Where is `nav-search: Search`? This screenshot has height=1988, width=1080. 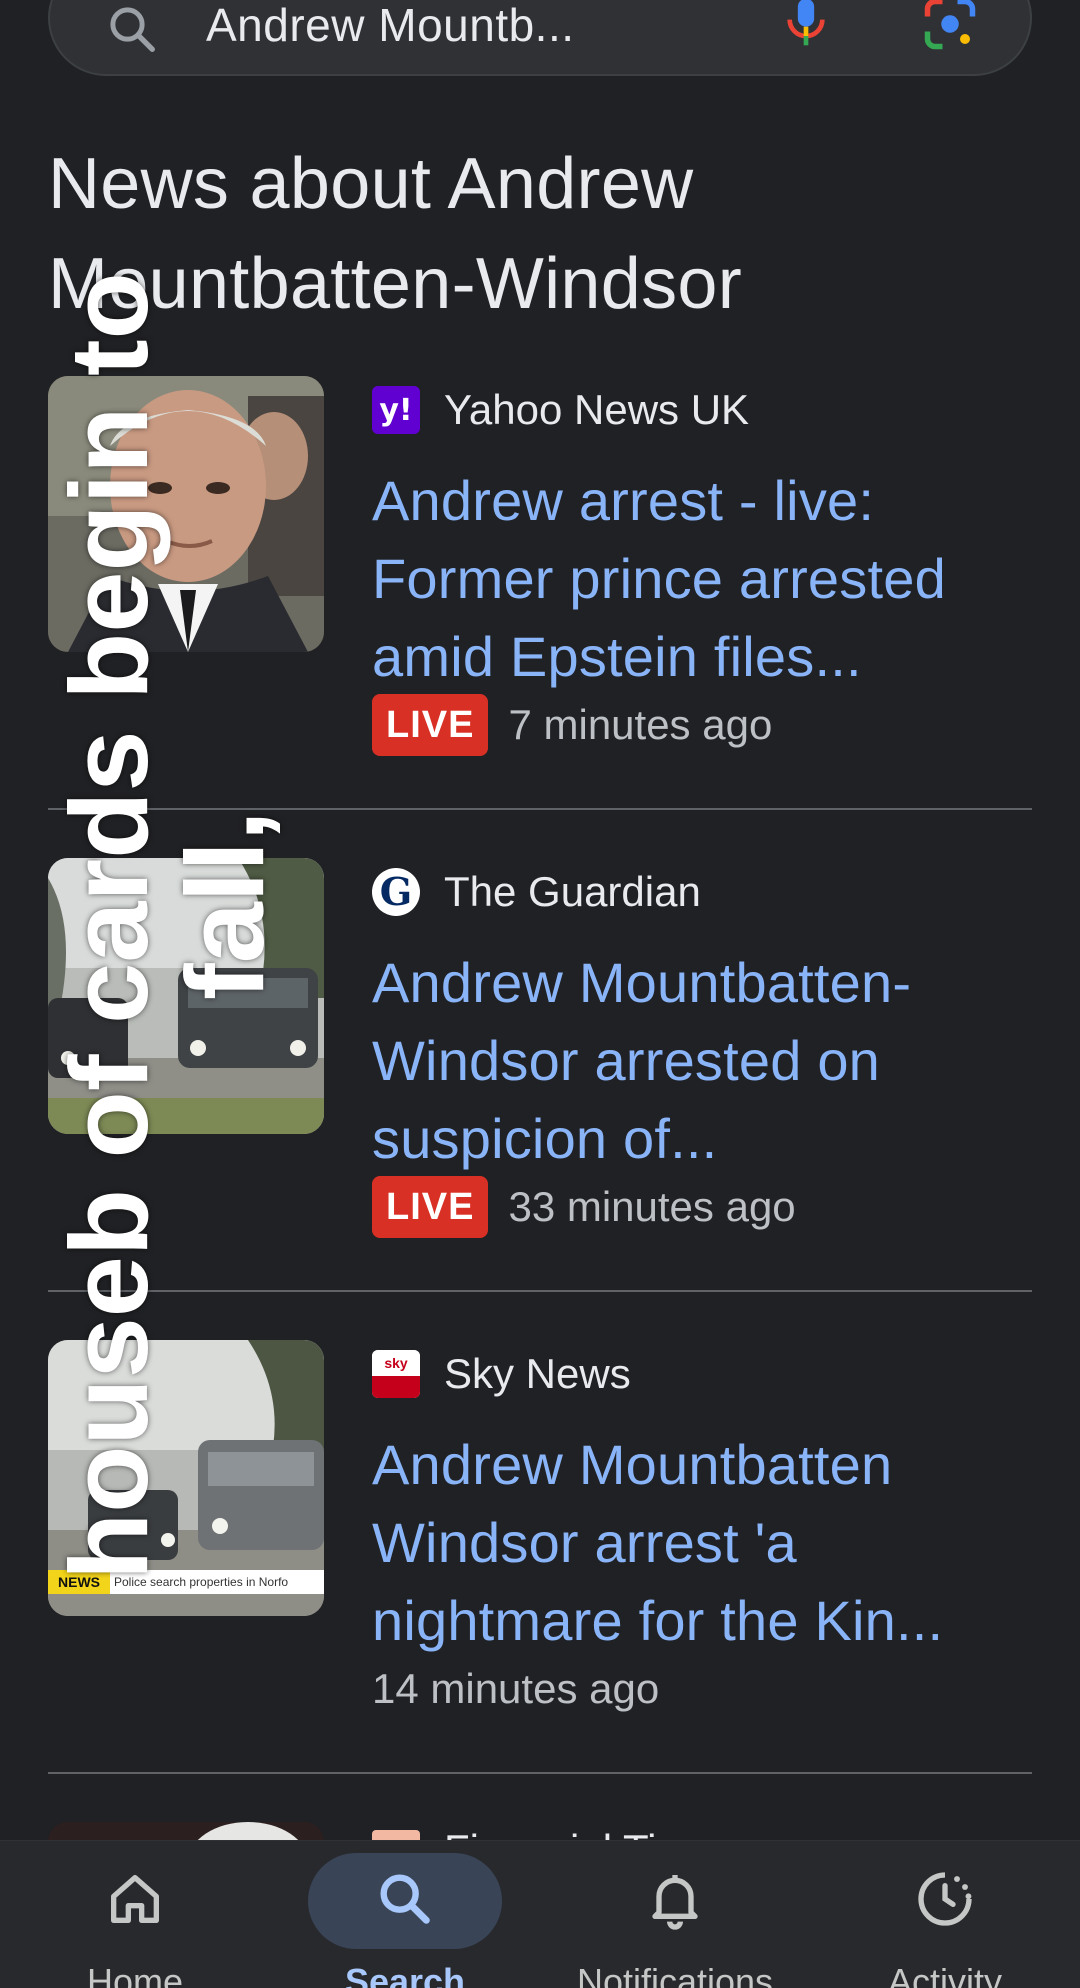
nav-search: Search is located at coordinates (405, 1914).